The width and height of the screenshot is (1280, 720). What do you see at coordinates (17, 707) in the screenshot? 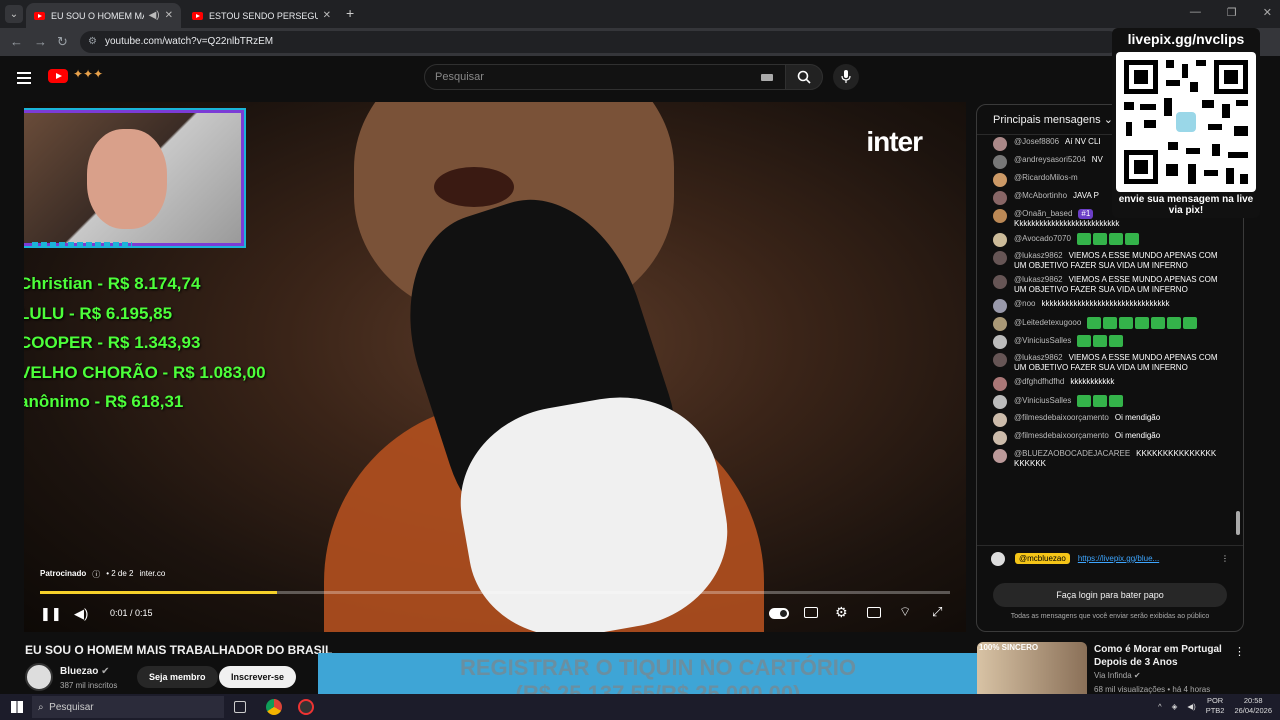
I see `windows-start-icon` at bounding box center [17, 707].